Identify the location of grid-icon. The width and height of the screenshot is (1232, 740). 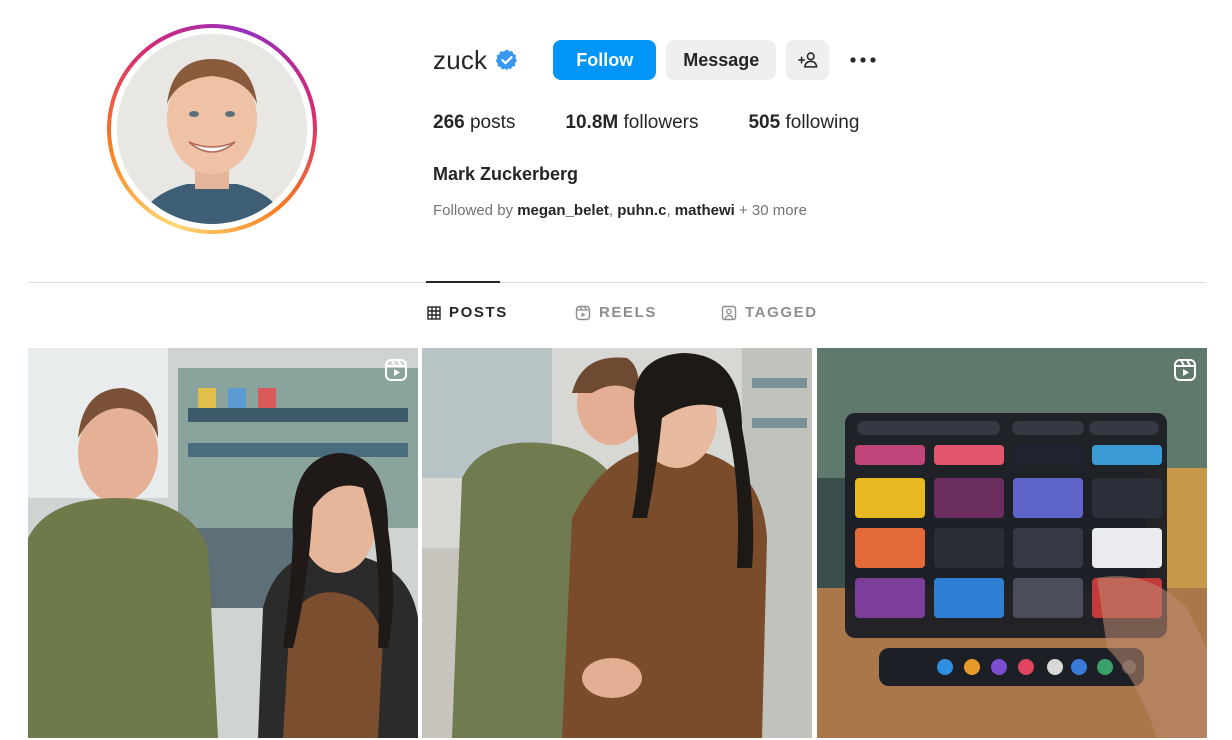
(434, 312).